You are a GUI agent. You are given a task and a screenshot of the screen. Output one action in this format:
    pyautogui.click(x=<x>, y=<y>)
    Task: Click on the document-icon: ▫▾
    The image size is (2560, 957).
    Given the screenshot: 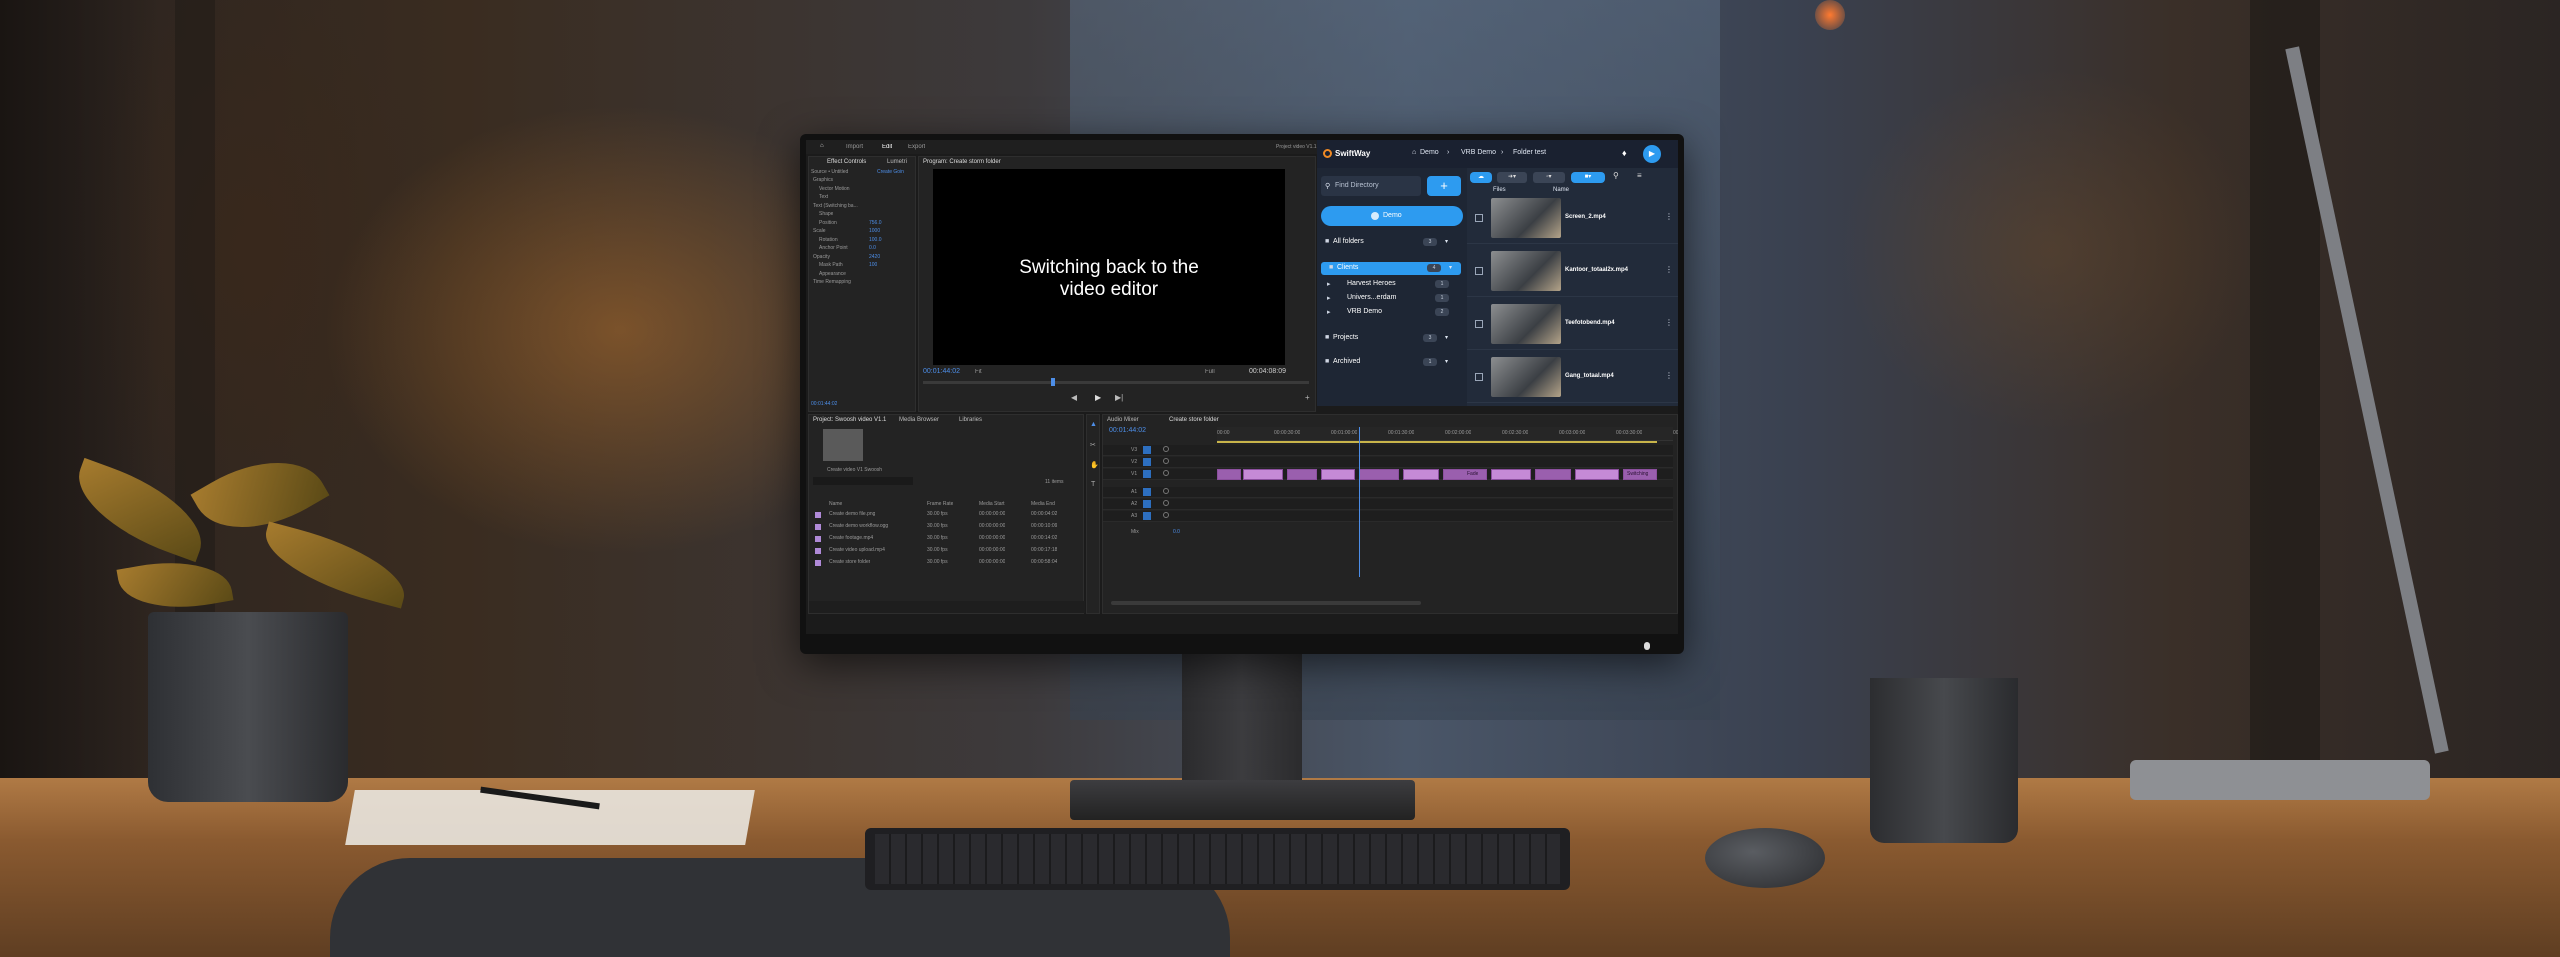 What is the action you would take?
    pyautogui.click(x=1549, y=177)
    